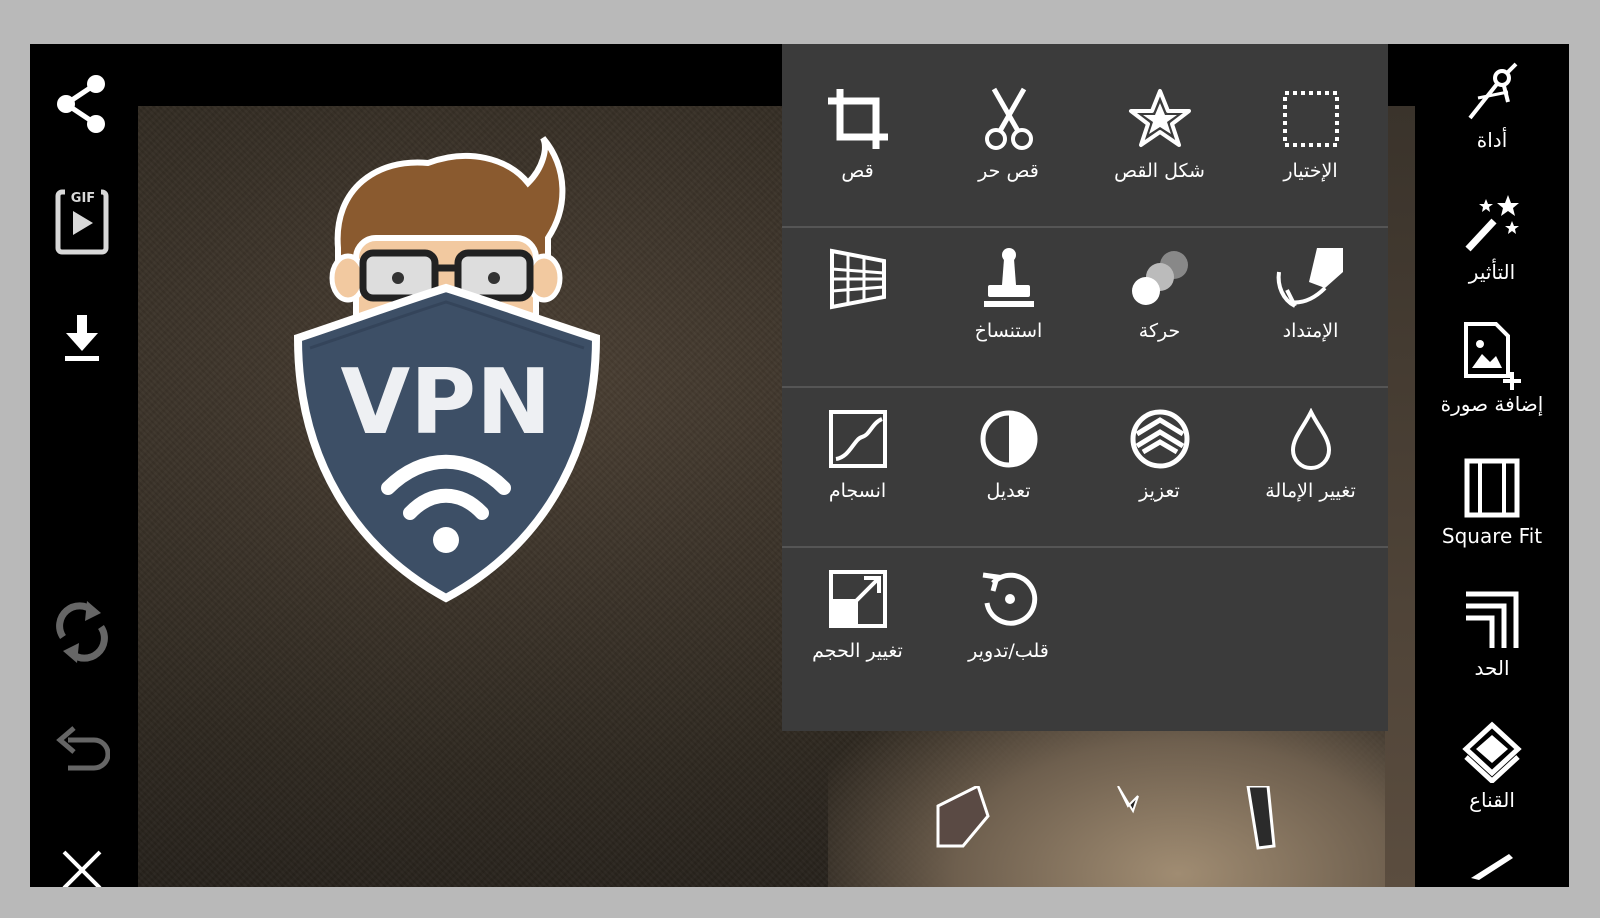 This screenshot has width=1600, height=918. Describe the element at coordinates (1008, 439) in the screenshot. I see `contrast-icon` at that location.